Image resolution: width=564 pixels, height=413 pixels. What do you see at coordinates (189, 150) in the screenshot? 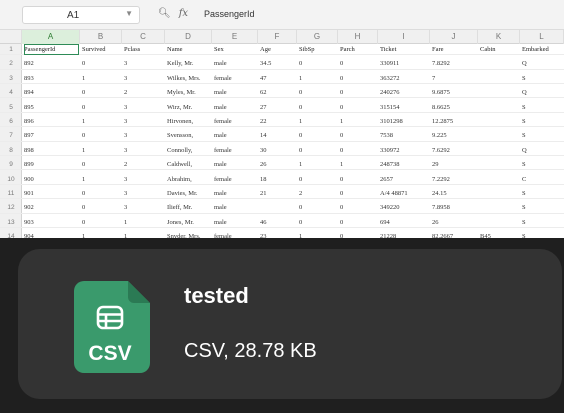
I see `table-cell: Connolly,` at bounding box center [189, 150].